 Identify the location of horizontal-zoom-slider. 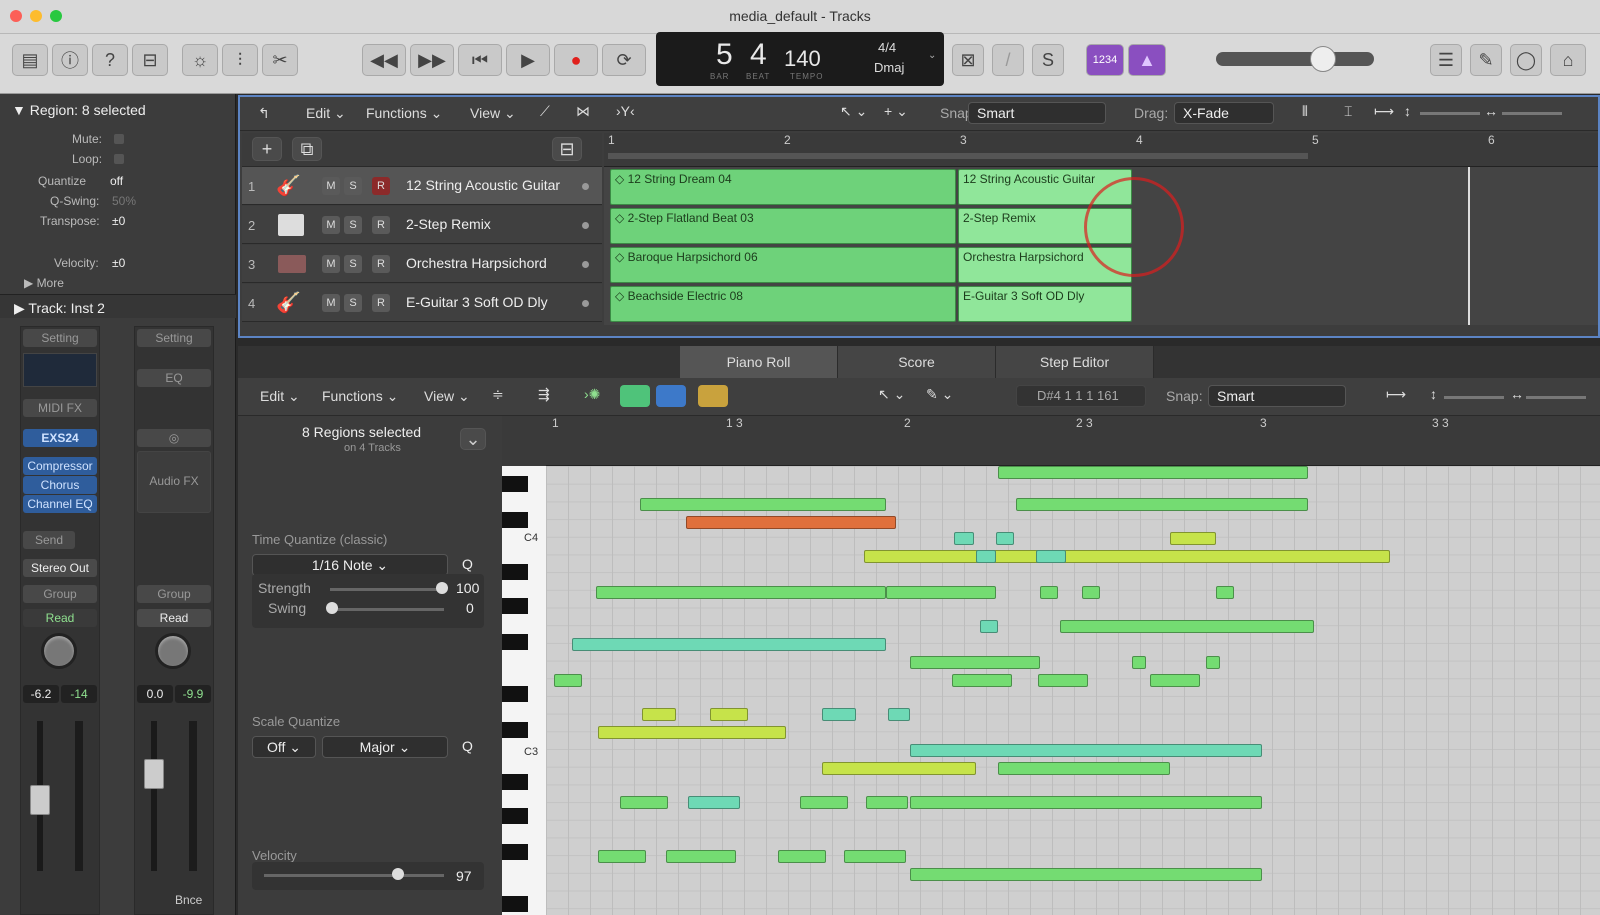
(1532, 113).